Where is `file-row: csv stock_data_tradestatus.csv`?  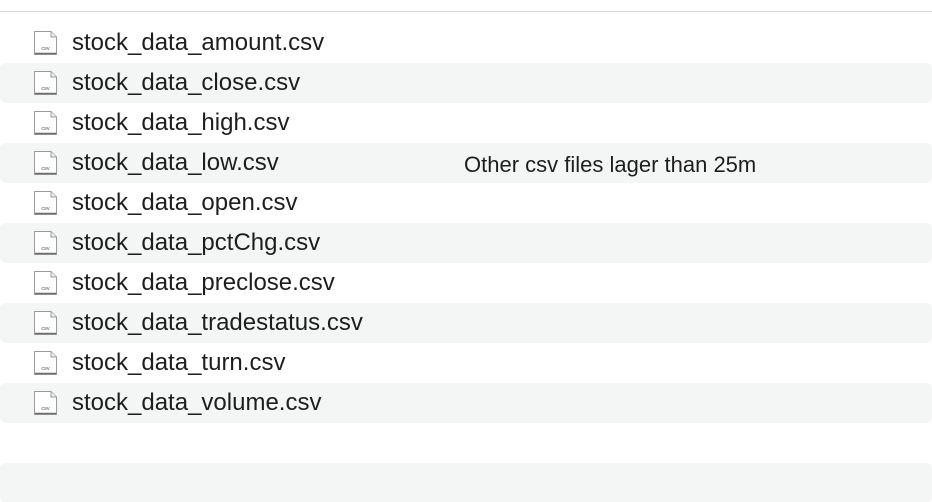
file-row: csv stock_data_tradestatus.csv is located at coordinates (466, 323).